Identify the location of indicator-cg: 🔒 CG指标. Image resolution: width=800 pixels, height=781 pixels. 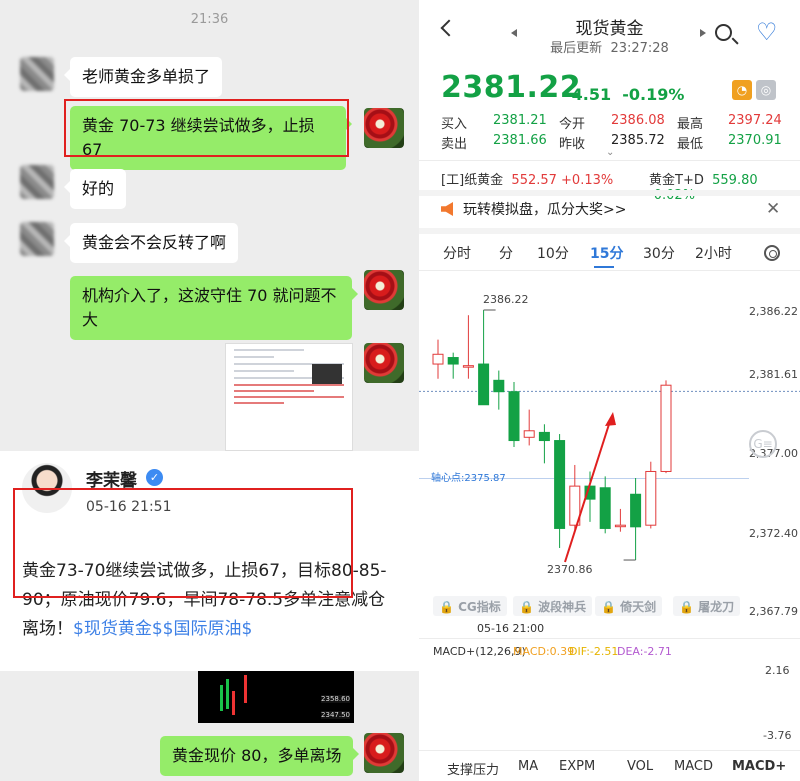
(470, 606).